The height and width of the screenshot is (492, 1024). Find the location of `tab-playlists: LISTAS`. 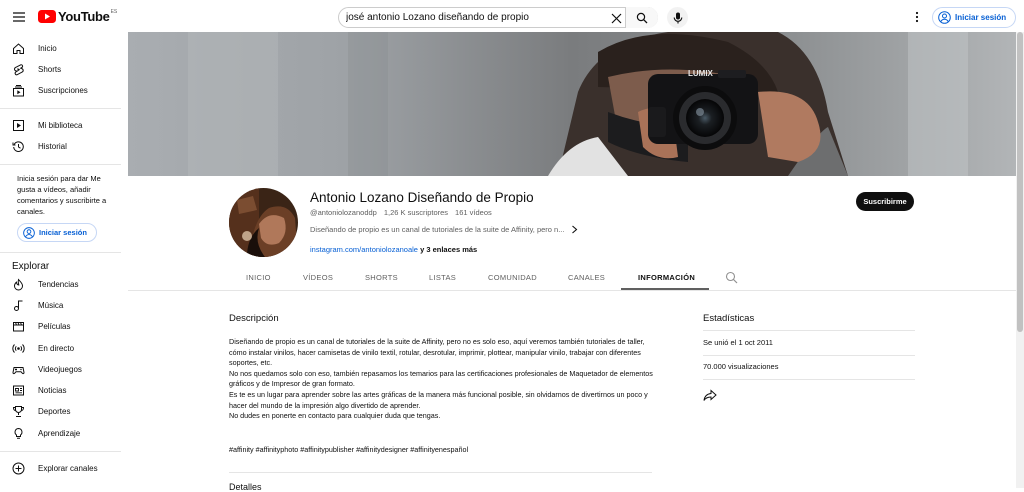

tab-playlists: LISTAS is located at coordinates (442, 277).